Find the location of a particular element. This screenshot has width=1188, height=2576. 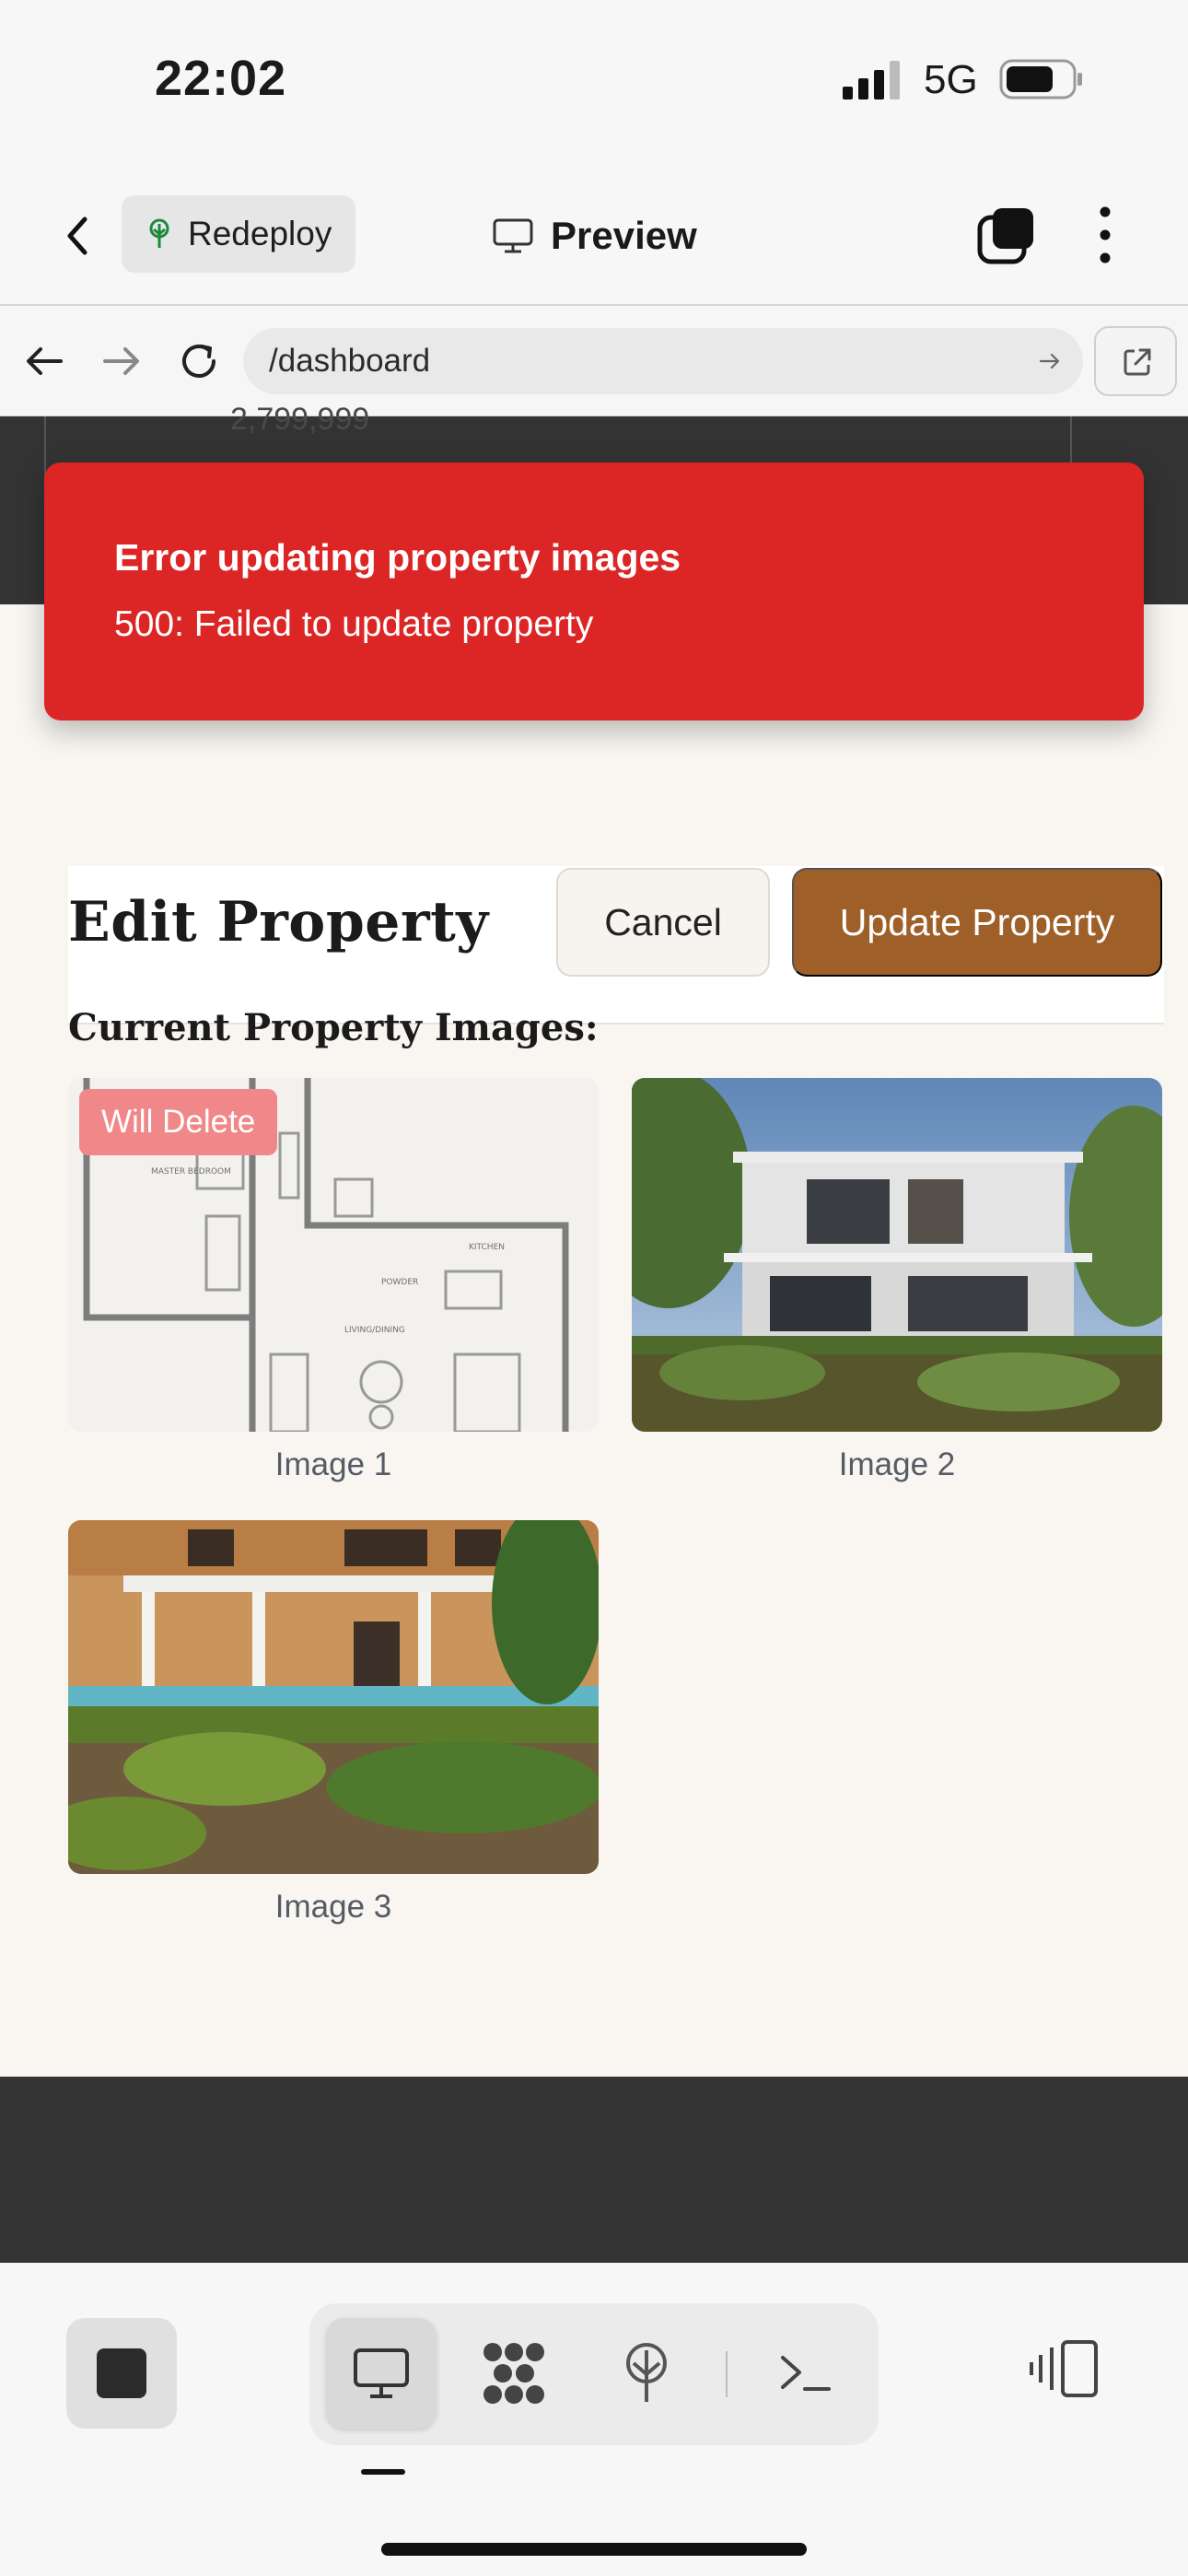

image-caption-2: Image 2 is located at coordinates (897, 1464).